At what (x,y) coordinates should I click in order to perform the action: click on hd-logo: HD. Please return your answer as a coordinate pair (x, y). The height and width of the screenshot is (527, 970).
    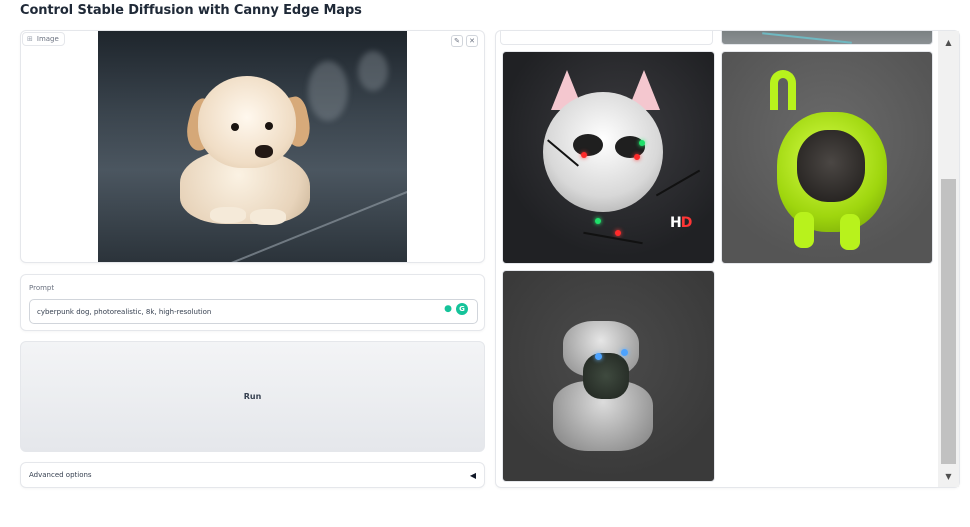
    Looking at the image, I should click on (681, 223).